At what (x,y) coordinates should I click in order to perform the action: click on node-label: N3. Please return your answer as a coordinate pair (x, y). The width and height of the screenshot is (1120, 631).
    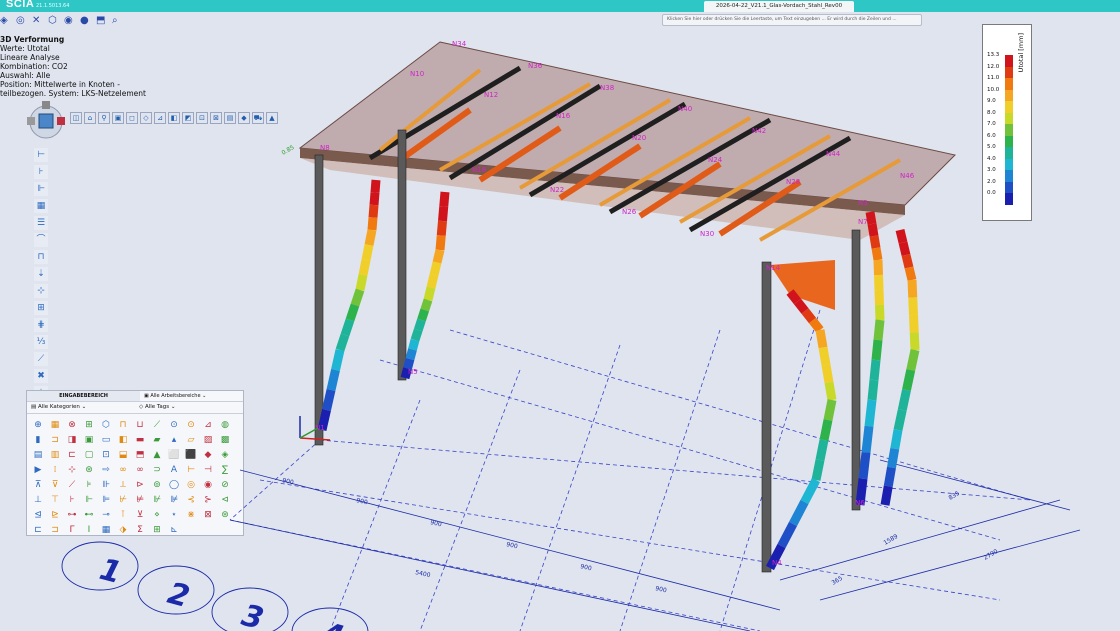
    Looking at the image, I should click on (863, 203).